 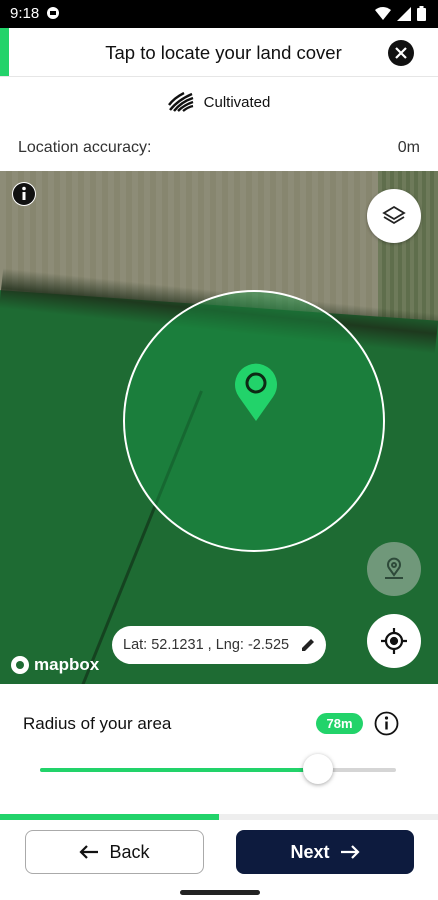 I want to click on radius-slider, so click(x=218, y=769).